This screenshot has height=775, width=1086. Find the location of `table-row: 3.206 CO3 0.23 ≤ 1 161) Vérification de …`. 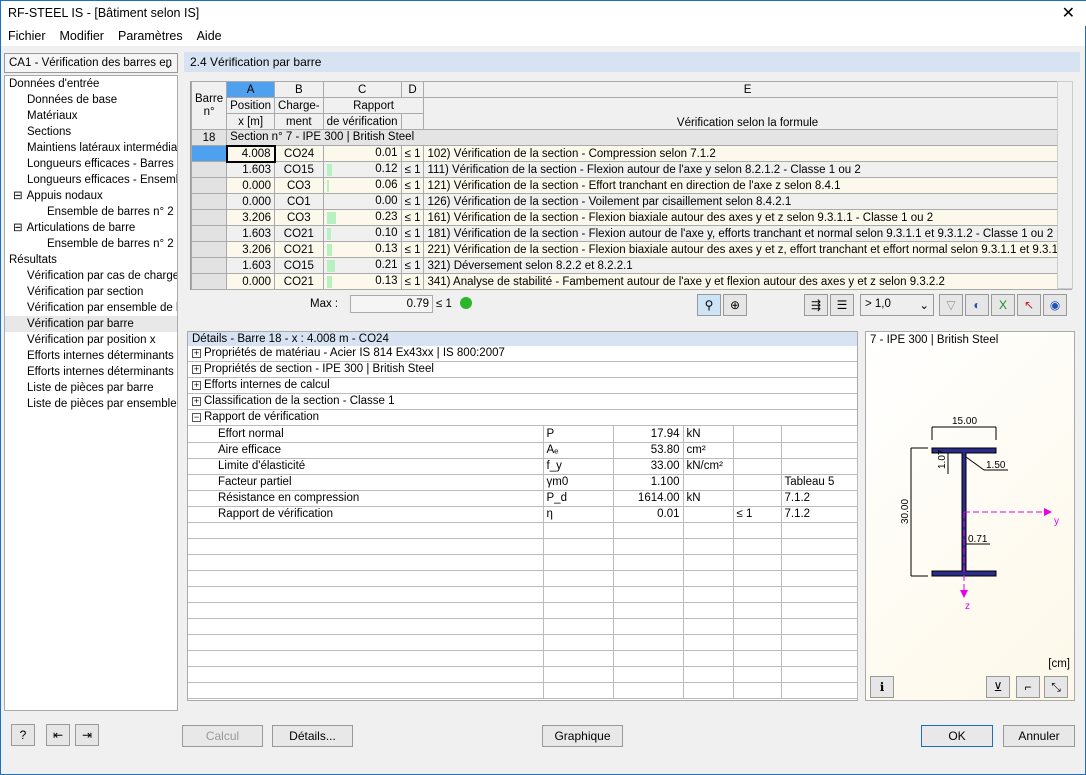

table-row: 3.206 CO3 0.23 ≤ 1 161) Vérification de … is located at coordinates (631, 217).